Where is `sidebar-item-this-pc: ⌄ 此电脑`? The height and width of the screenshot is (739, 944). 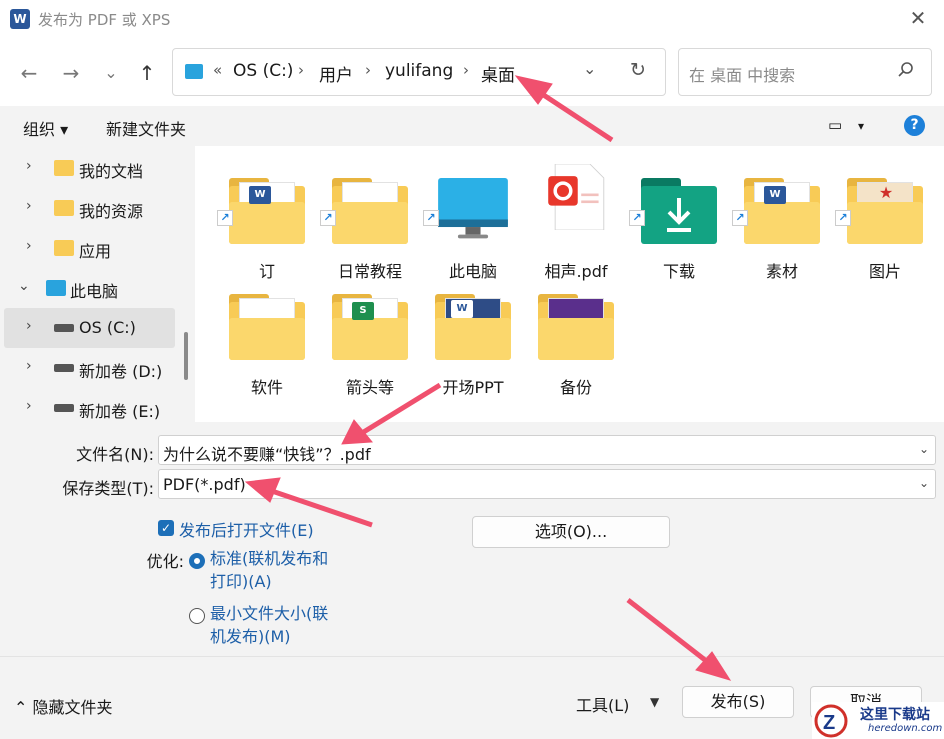
sidebar-item-this-pc: ⌄ 此电脑 is located at coordinates (89, 288).